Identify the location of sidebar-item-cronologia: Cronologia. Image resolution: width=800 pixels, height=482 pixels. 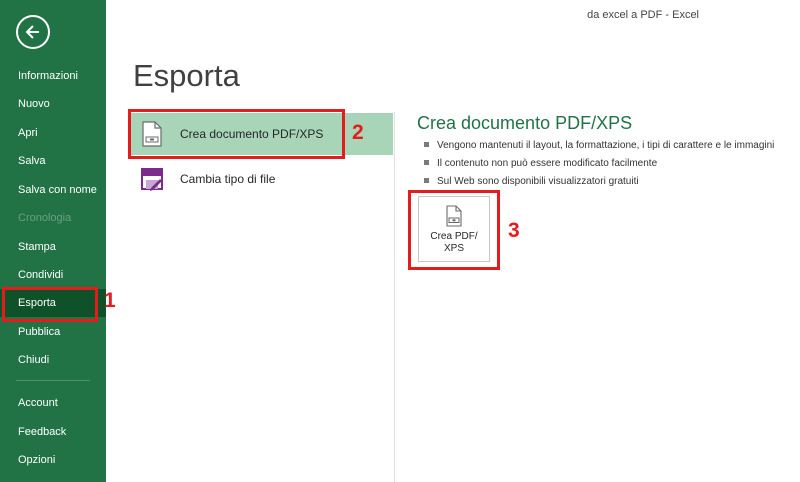
(45, 218).